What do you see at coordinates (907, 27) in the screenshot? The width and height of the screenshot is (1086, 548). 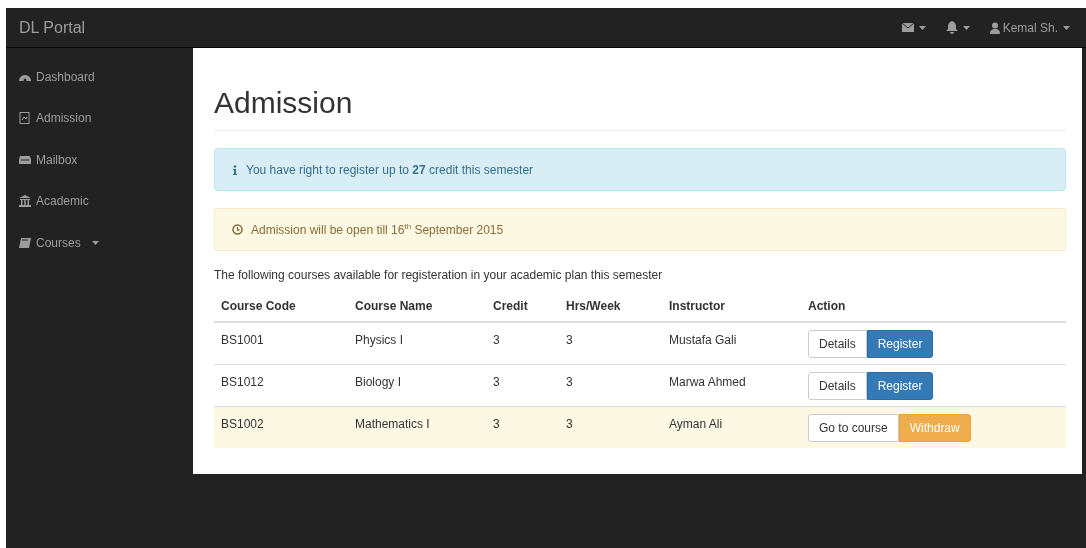 I see `envelope-icon` at bounding box center [907, 27].